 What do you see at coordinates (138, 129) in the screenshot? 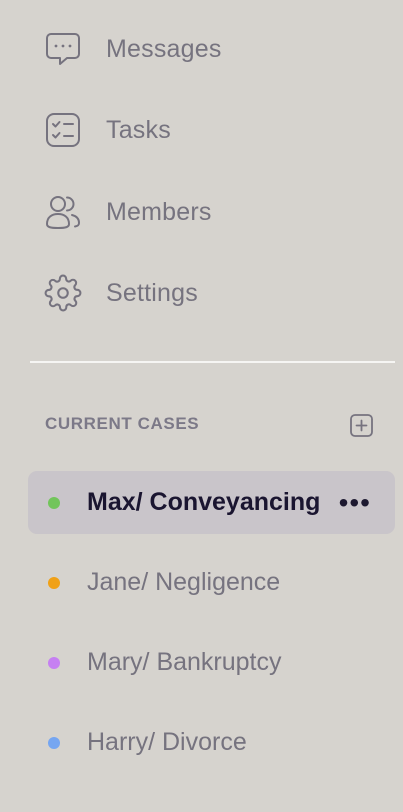
I see `nav-label-tasks: Tasks` at bounding box center [138, 129].